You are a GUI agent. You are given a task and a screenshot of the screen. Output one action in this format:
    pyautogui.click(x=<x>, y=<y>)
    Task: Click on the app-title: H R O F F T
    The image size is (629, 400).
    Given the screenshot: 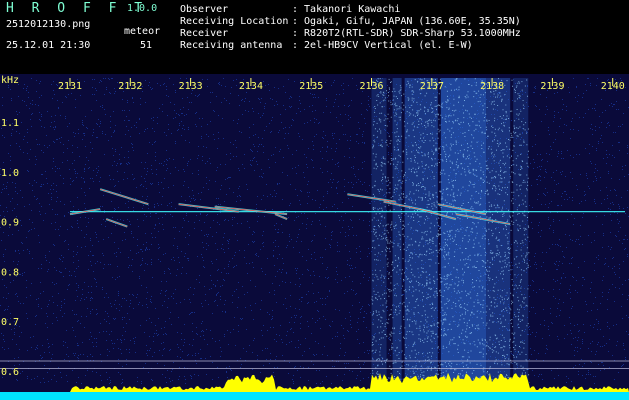 What is the action you would take?
    pyautogui.click(x=77, y=8)
    